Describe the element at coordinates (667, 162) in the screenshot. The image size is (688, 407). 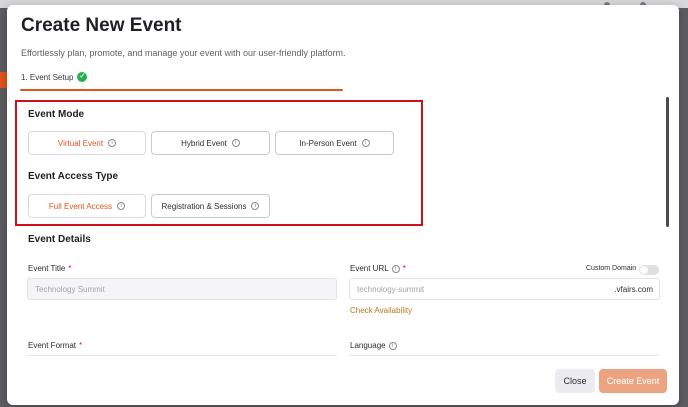
I see `scrollbar-thumb` at that location.